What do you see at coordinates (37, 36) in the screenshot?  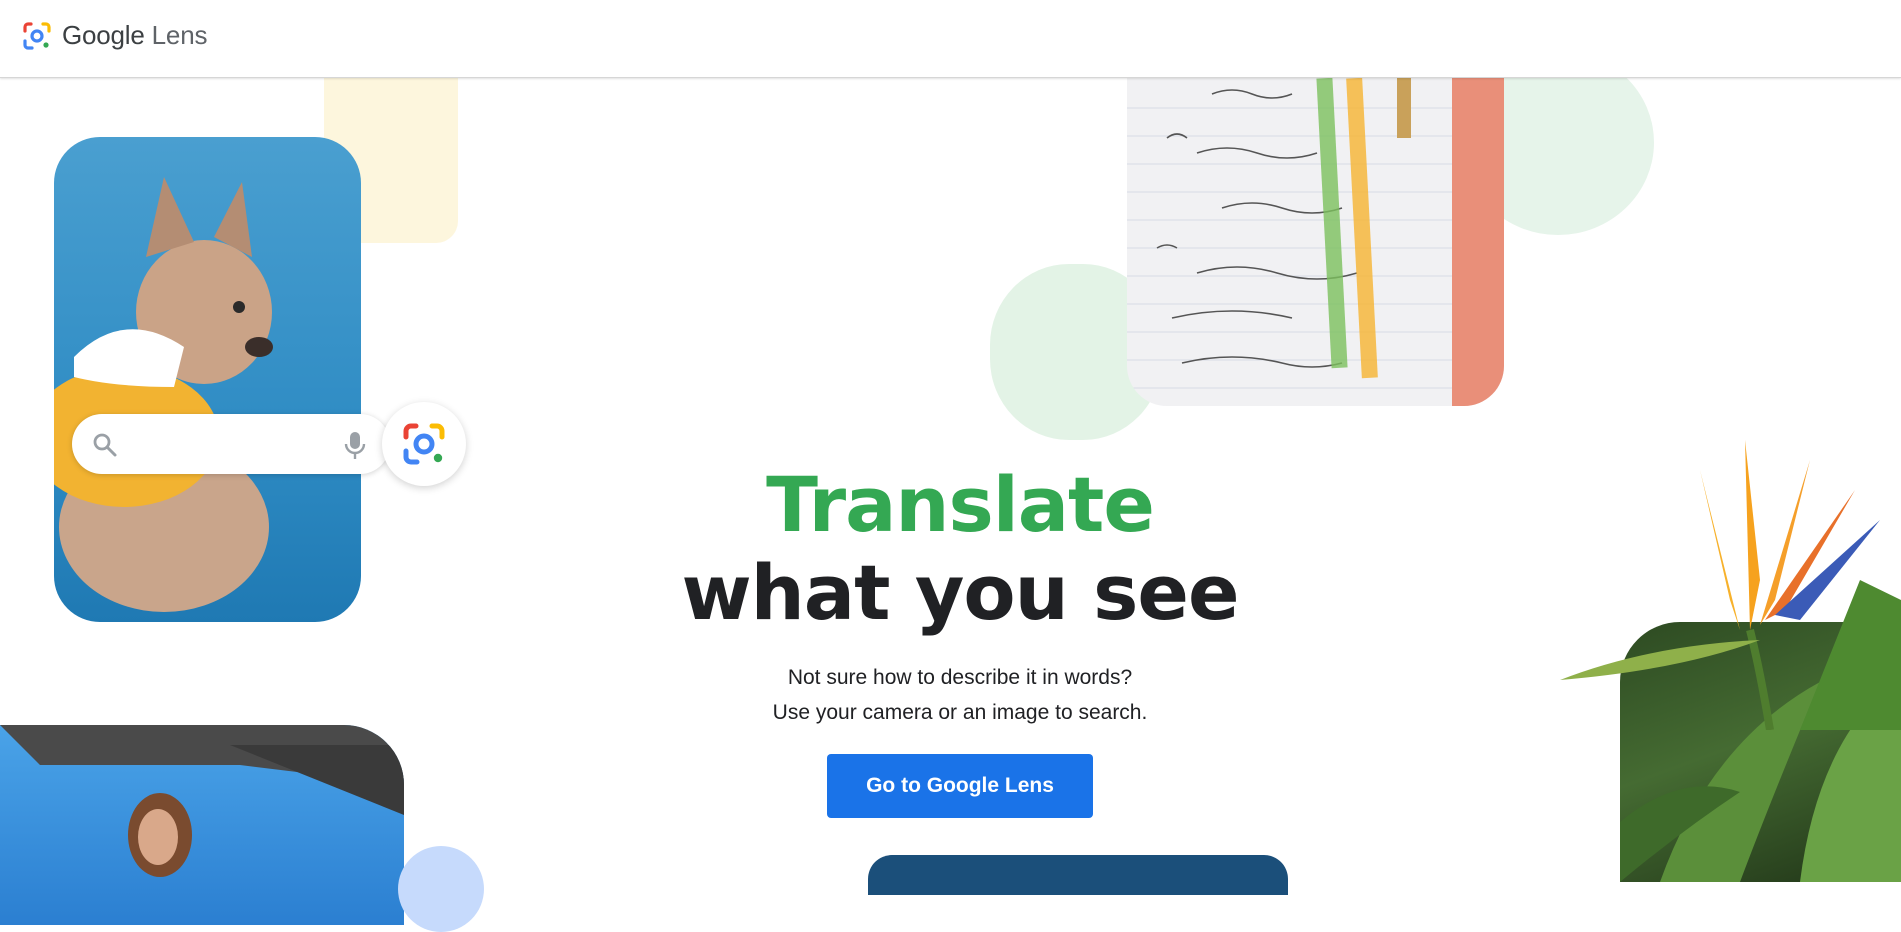 I see `google-lens-logo-icon` at bounding box center [37, 36].